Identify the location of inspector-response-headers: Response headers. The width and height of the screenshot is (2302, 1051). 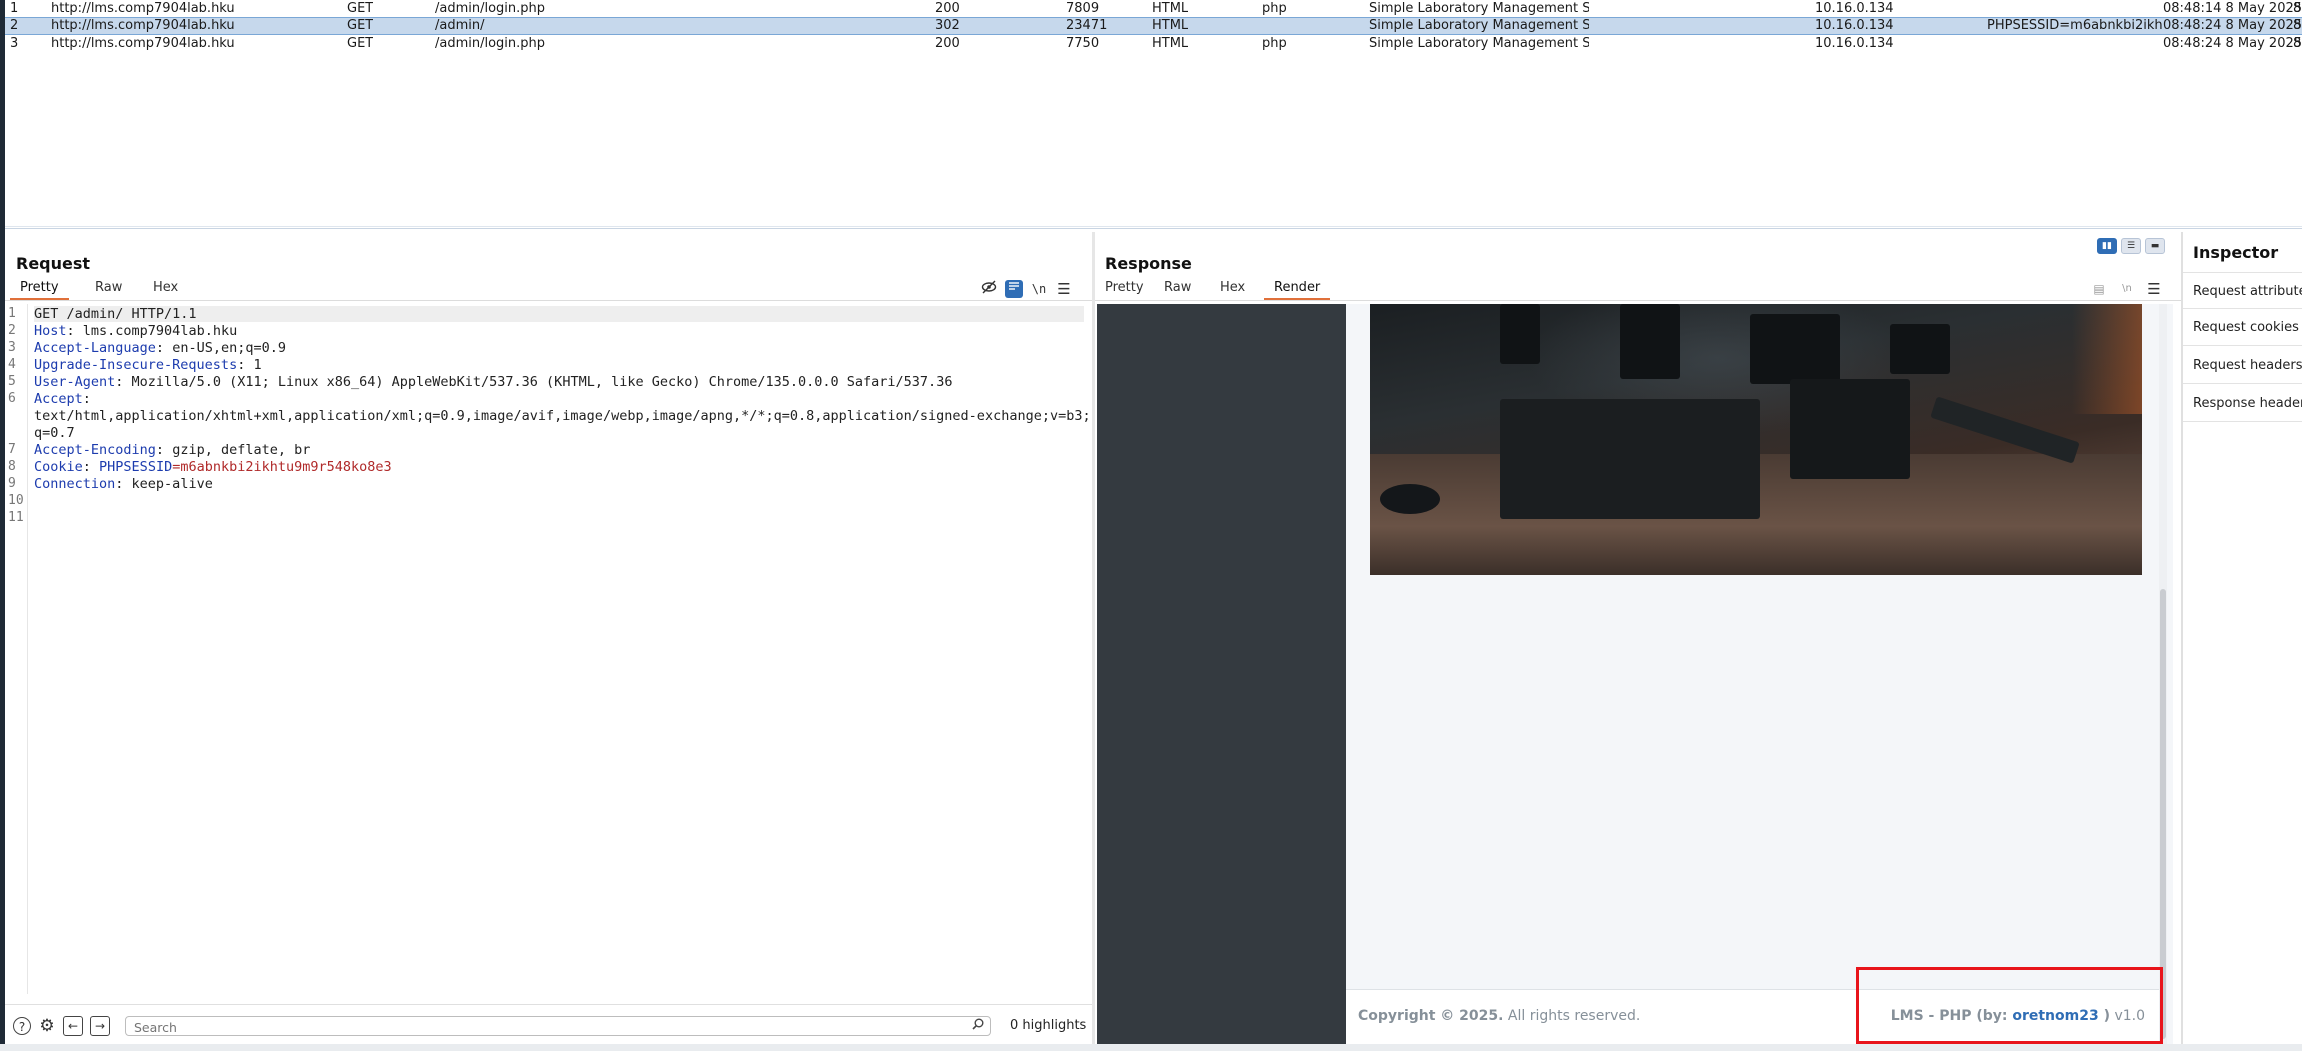
(2242, 403).